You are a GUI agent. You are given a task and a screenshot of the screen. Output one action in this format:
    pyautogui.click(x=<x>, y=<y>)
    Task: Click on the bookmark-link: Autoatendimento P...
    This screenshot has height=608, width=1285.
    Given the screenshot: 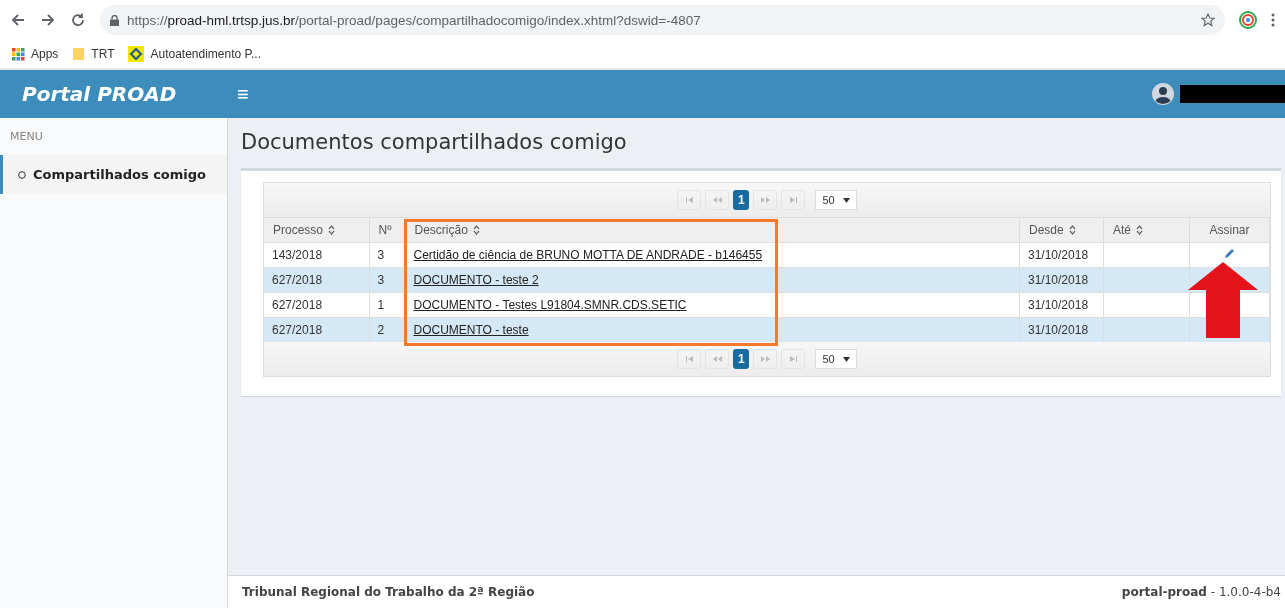 What is the action you would take?
    pyautogui.click(x=194, y=54)
    